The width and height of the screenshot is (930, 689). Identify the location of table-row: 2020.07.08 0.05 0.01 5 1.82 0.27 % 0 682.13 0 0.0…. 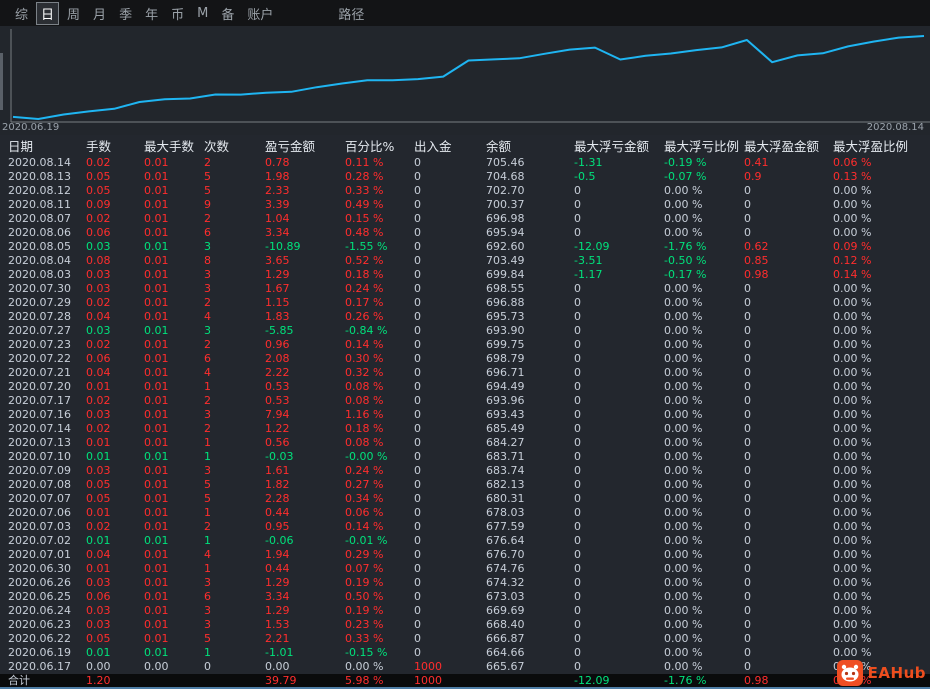
(465, 485).